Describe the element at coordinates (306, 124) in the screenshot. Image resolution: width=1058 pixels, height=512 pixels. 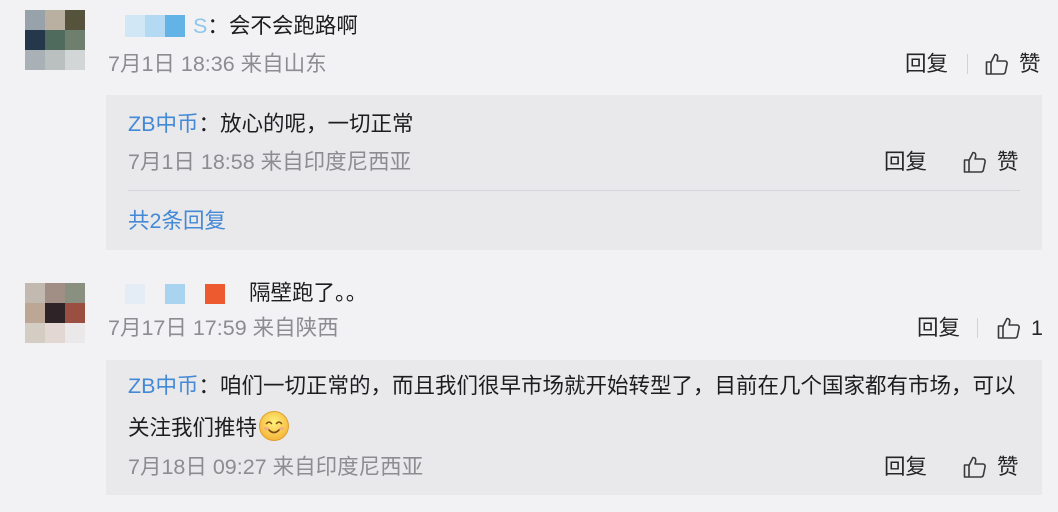
I see `reply-text: ：放心的呢，一切正常` at that location.